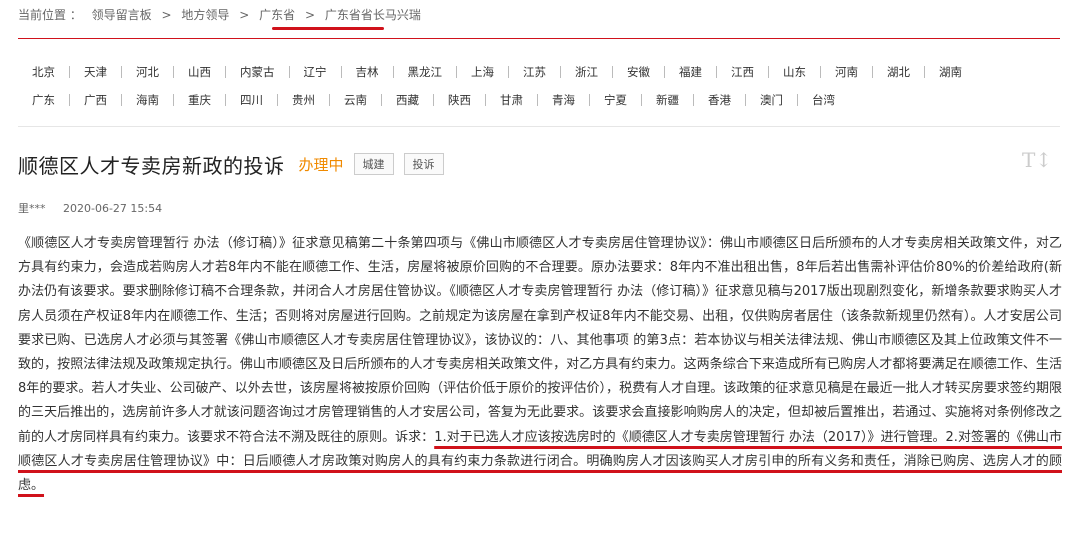 The image size is (1080, 555). What do you see at coordinates (1037, 160) in the screenshot?
I see `font-size-toggle-icon: T↕` at bounding box center [1037, 160].